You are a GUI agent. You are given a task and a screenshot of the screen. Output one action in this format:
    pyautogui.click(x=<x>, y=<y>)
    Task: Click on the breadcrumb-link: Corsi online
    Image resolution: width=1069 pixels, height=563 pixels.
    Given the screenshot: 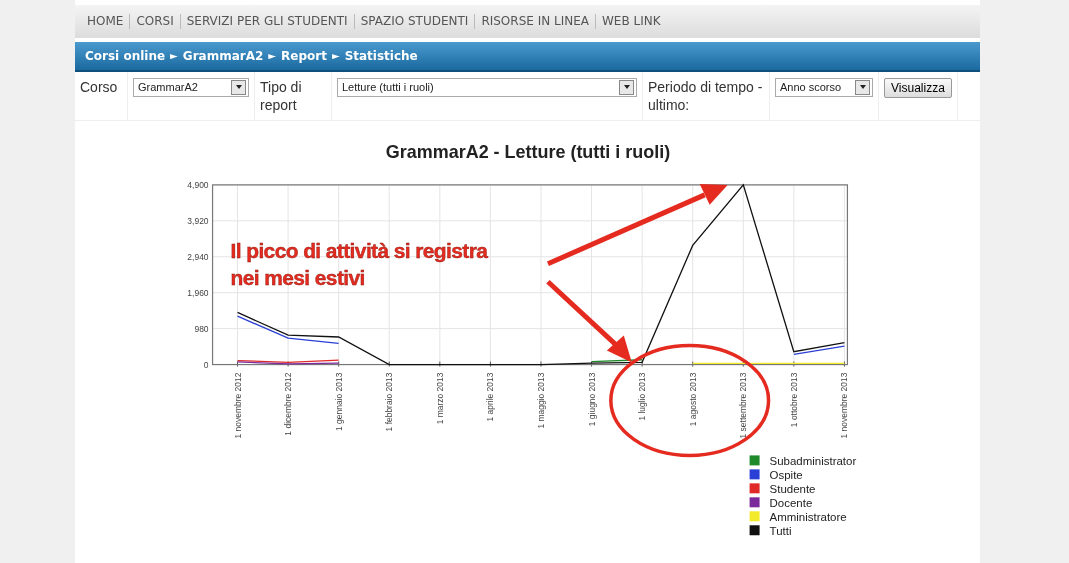 What is the action you would take?
    pyautogui.click(x=125, y=55)
    